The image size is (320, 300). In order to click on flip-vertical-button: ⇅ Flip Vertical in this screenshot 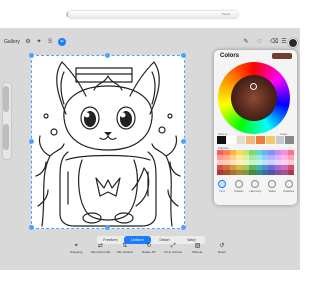, I will do `click(125, 251)`.